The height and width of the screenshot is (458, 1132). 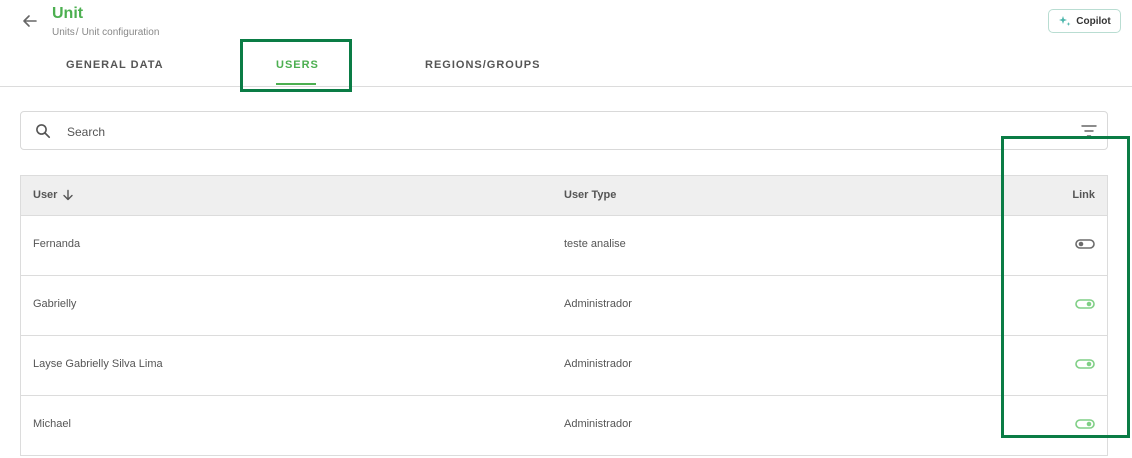 I want to click on search-bar, so click(x=564, y=130).